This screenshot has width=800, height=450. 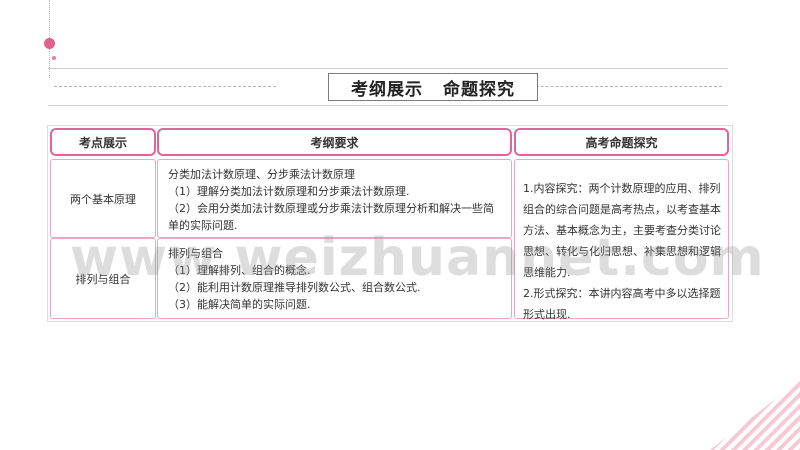 What do you see at coordinates (103, 142) in the screenshot?
I see `header-topic: 考点展示` at bounding box center [103, 142].